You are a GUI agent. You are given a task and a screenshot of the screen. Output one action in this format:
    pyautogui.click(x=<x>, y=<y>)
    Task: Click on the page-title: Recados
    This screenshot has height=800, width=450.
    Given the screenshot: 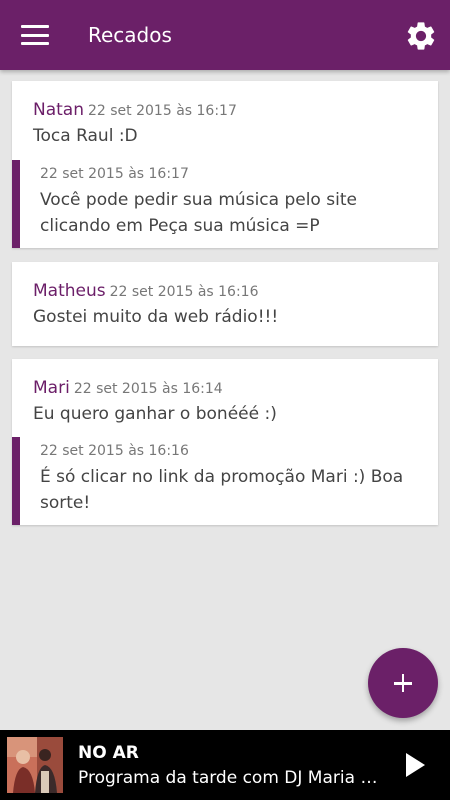 What is the action you would take?
    pyautogui.click(x=130, y=35)
    